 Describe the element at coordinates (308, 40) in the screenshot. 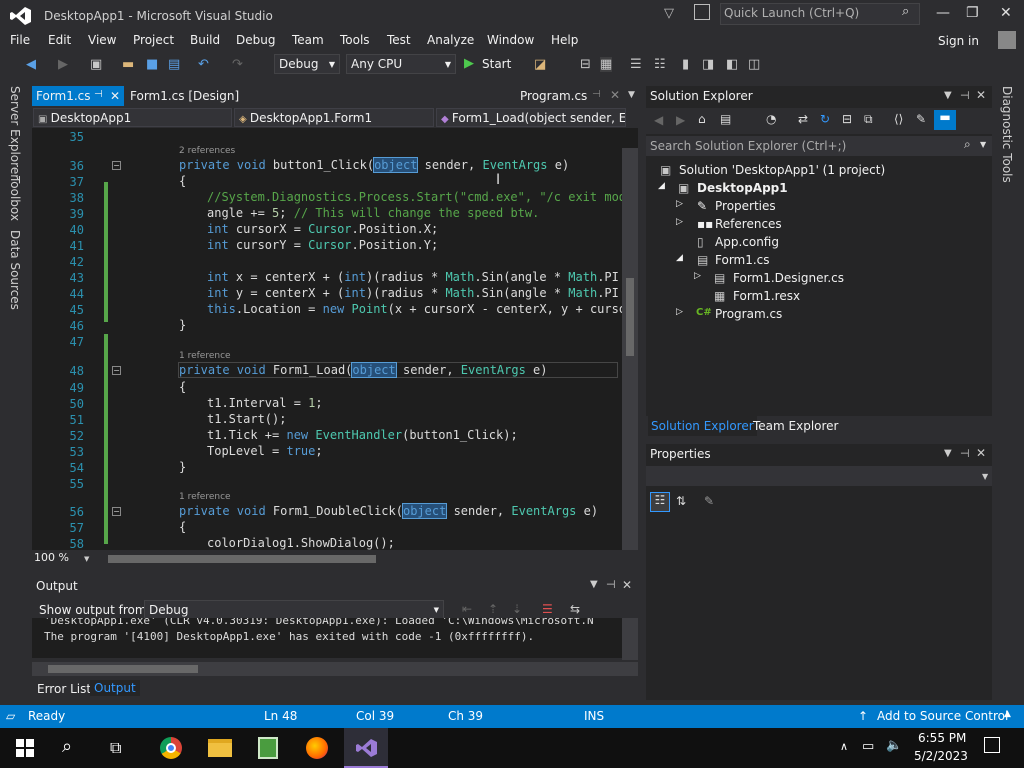

I see `menu-team: Team` at that location.